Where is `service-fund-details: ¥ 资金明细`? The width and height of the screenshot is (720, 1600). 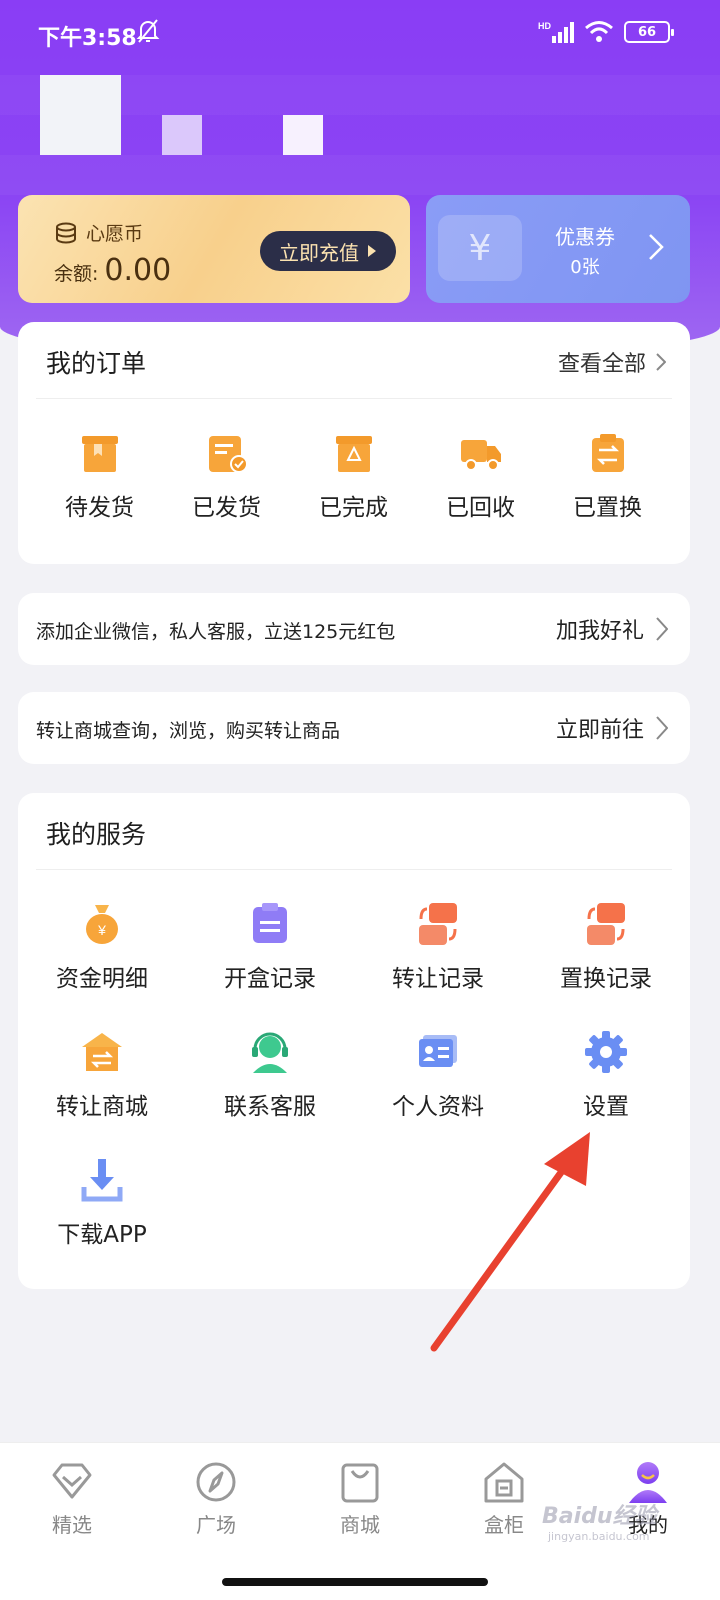
service-fund-details: ¥ 资金明细 is located at coordinates (102, 965).